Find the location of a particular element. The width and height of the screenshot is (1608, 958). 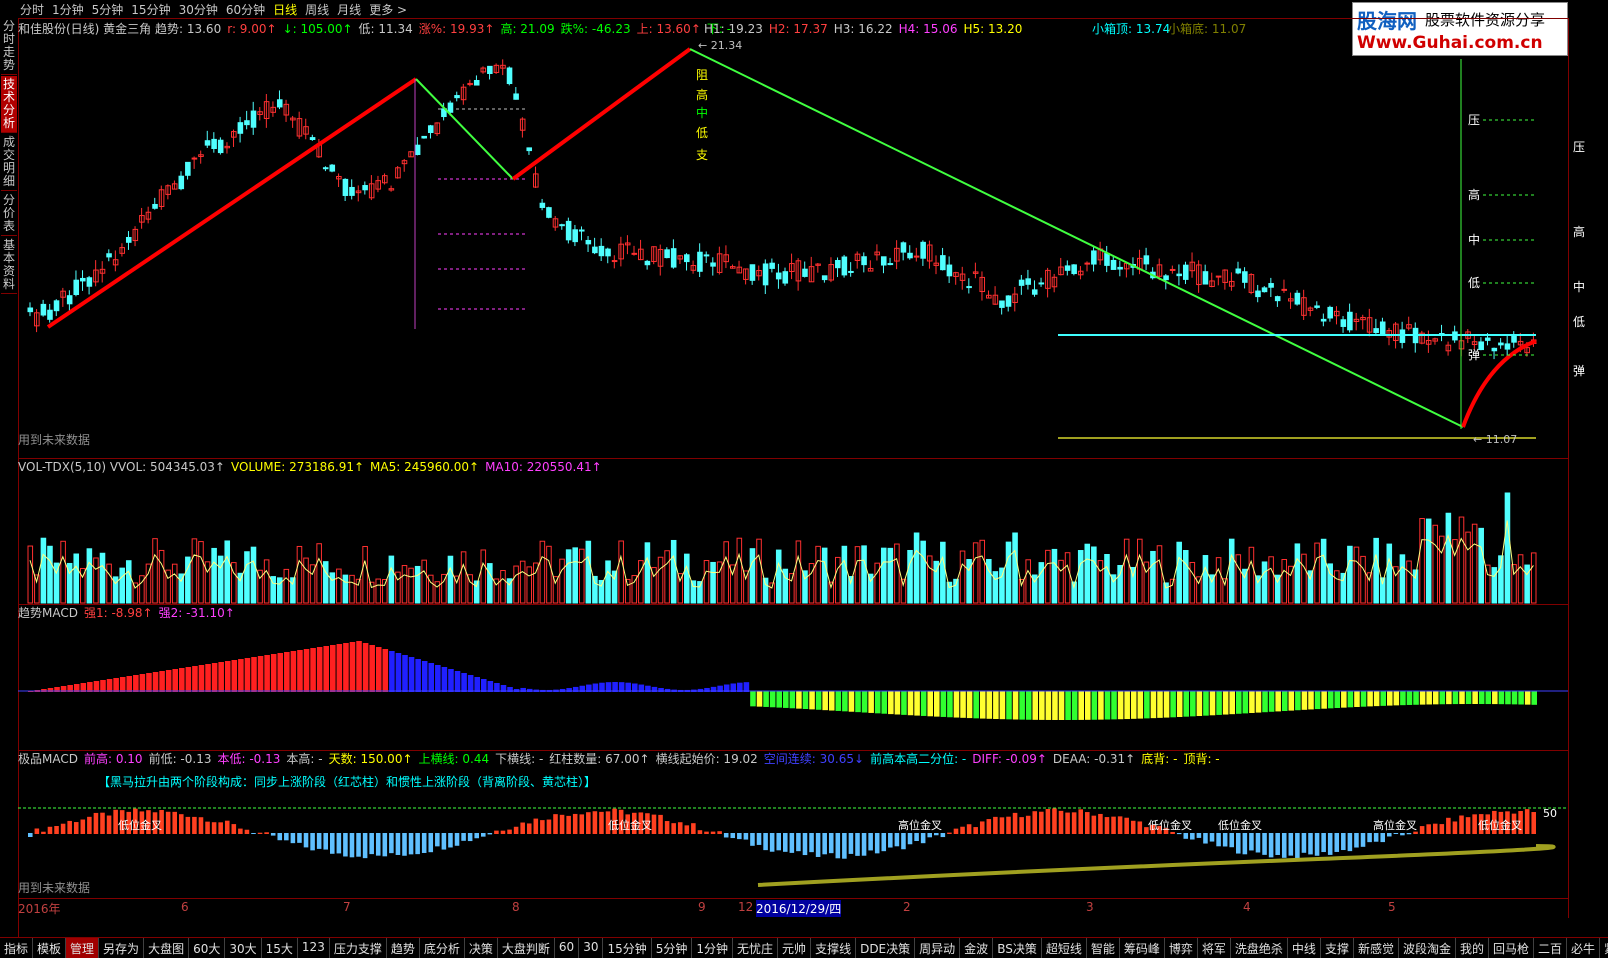

indicator-tab: 大盘图 is located at coordinates (167, 948).